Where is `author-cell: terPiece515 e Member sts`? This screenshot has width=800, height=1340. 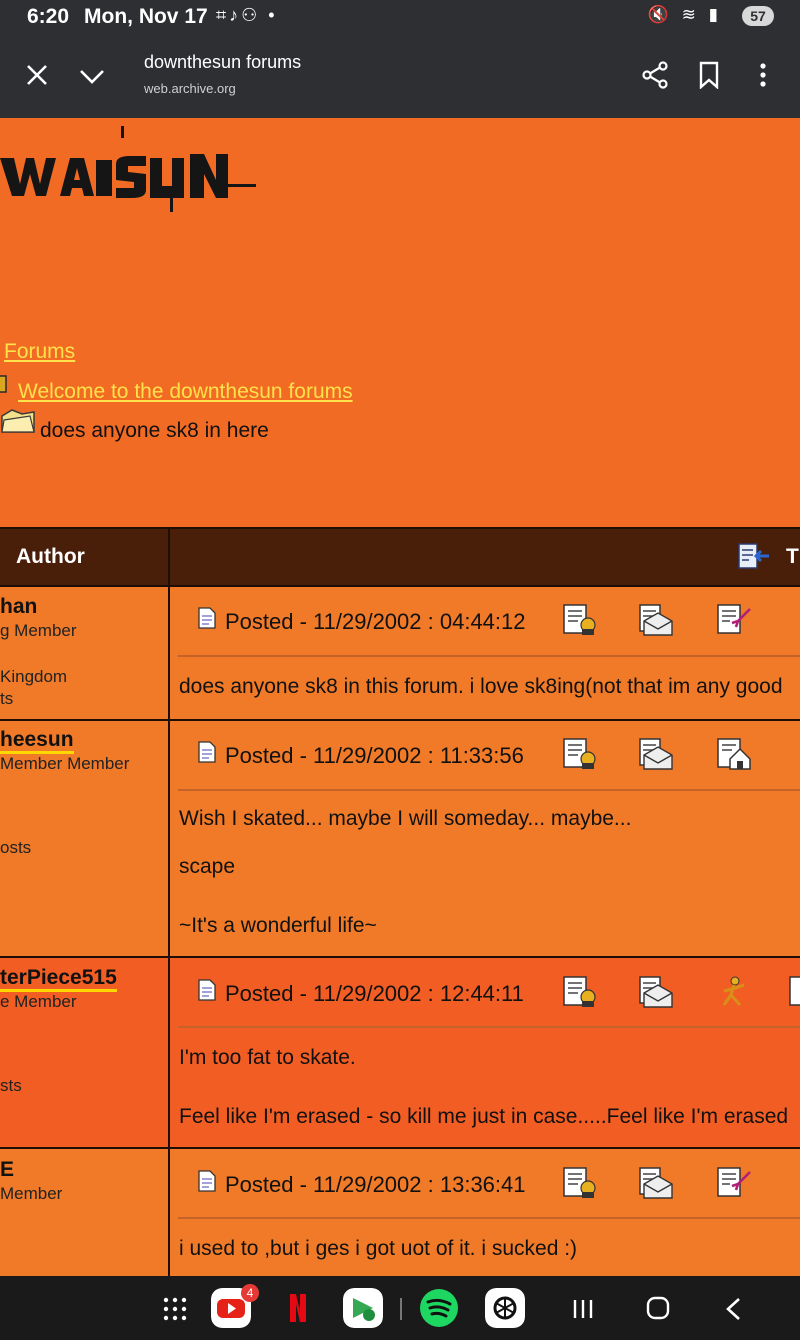 author-cell: terPiece515 e Member sts is located at coordinates (85, 1052).